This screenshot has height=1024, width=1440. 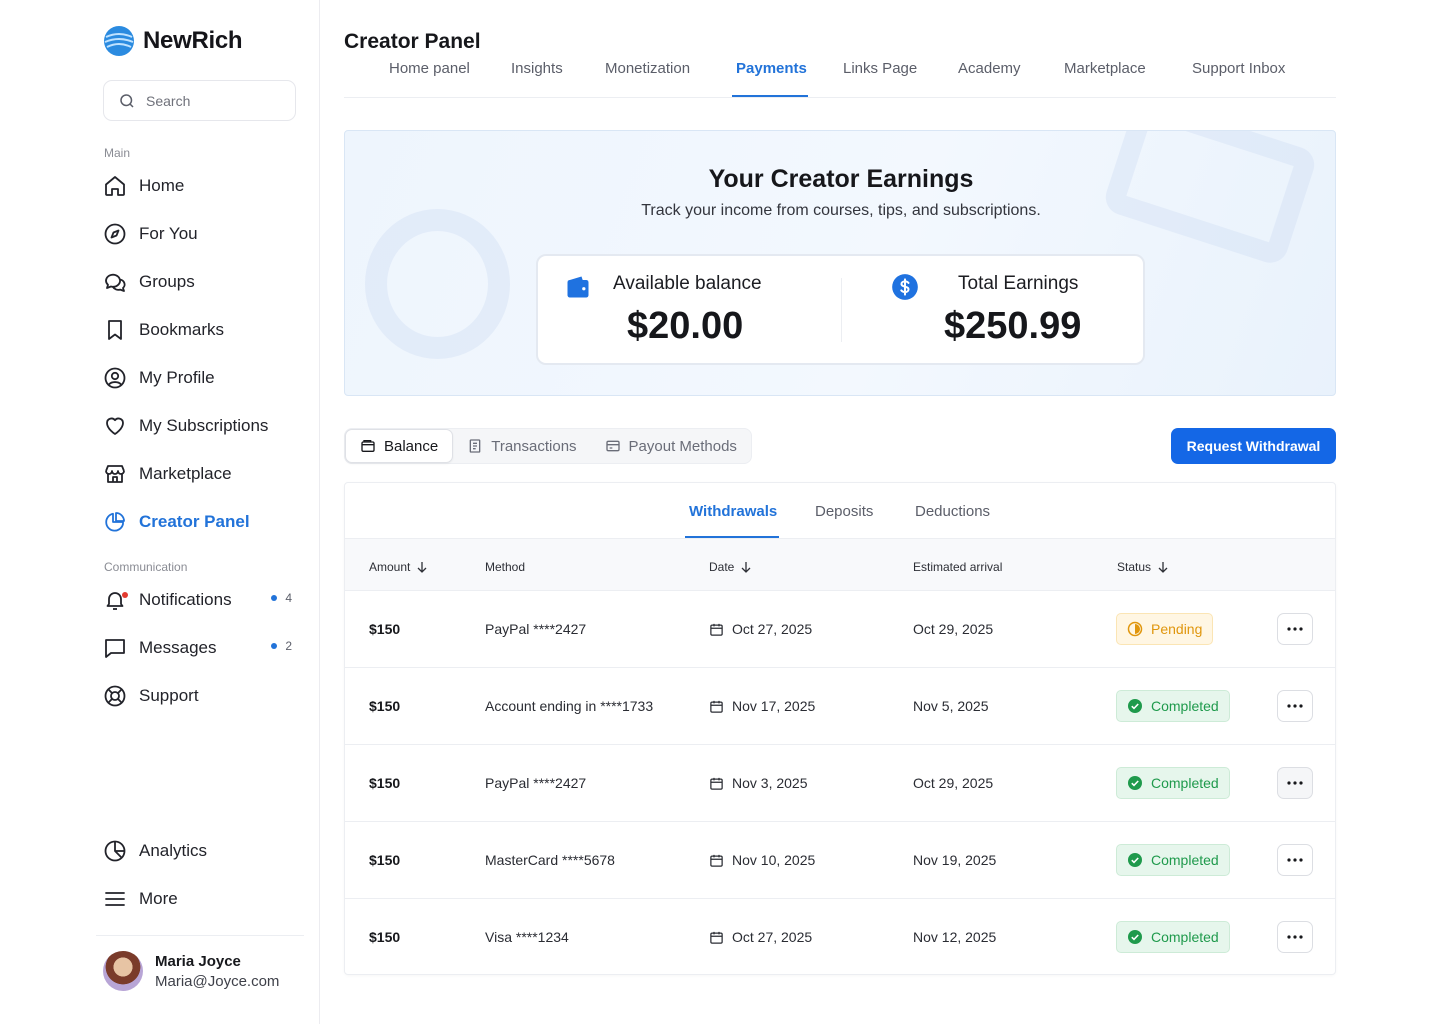 I want to click on avatar, so click(x=123, y=971).